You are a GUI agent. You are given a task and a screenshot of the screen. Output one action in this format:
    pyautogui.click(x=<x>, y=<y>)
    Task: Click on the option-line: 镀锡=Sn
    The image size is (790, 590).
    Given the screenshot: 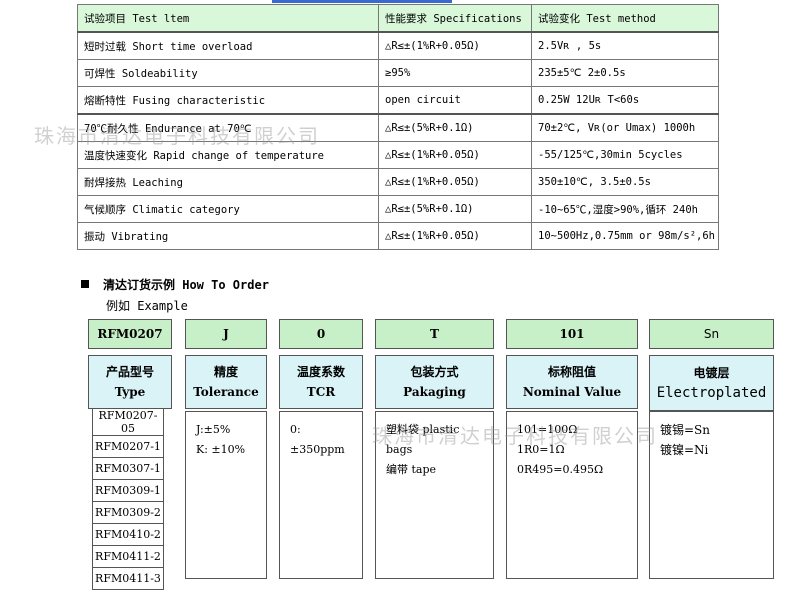 What is the action you would take?
    pyautogui.click(x=685, y=430)
    